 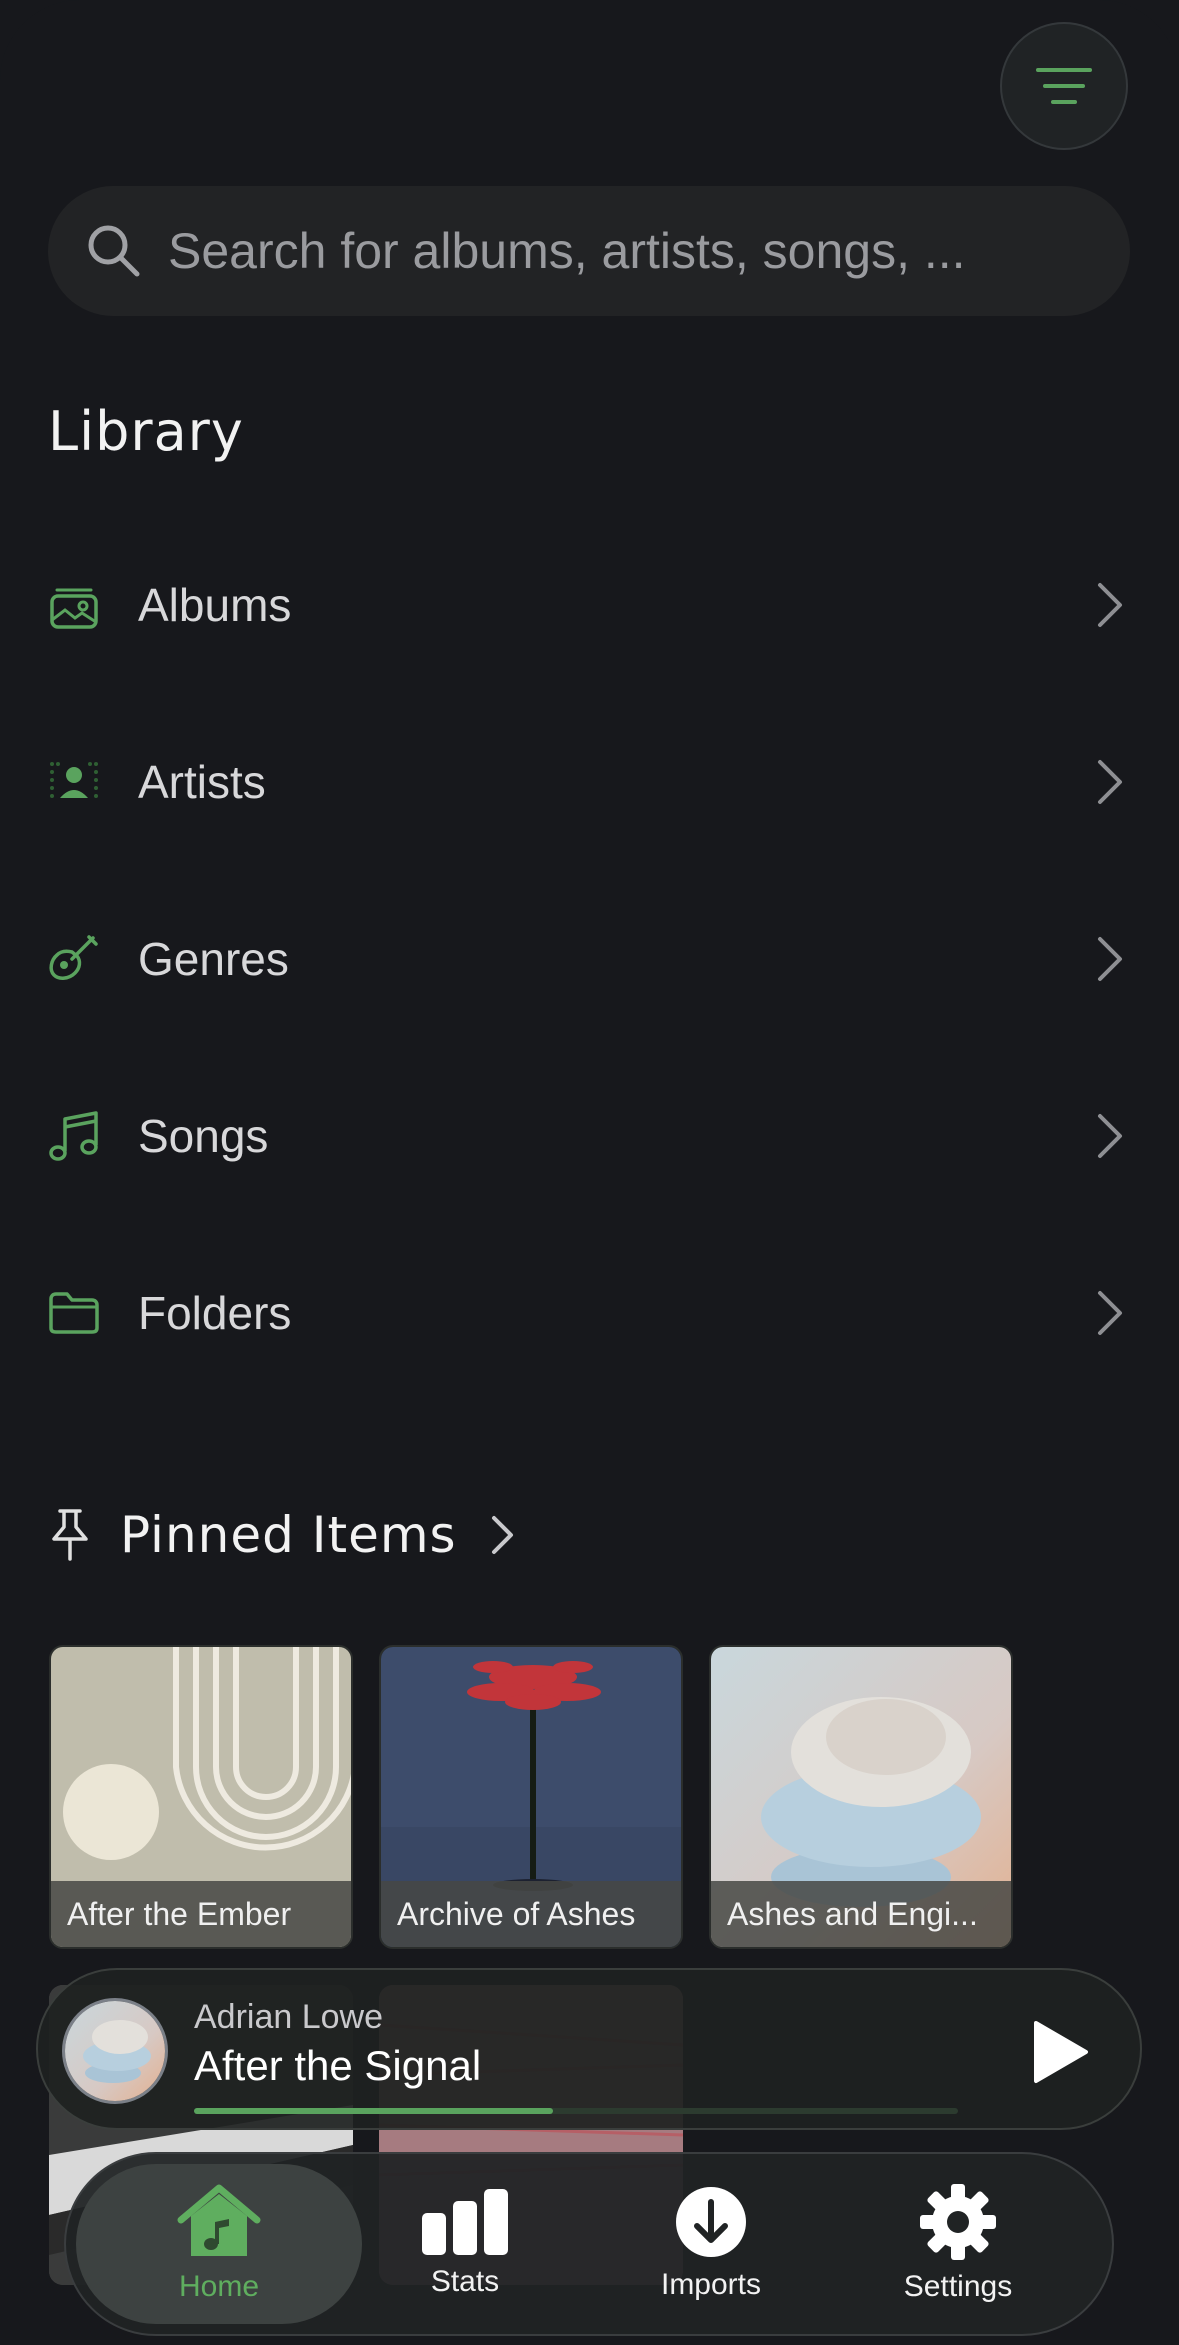 What do you see at coordinates (465, 2222) in the screenshot?
I see `stats-icon` at bounding box center [465, 2222].